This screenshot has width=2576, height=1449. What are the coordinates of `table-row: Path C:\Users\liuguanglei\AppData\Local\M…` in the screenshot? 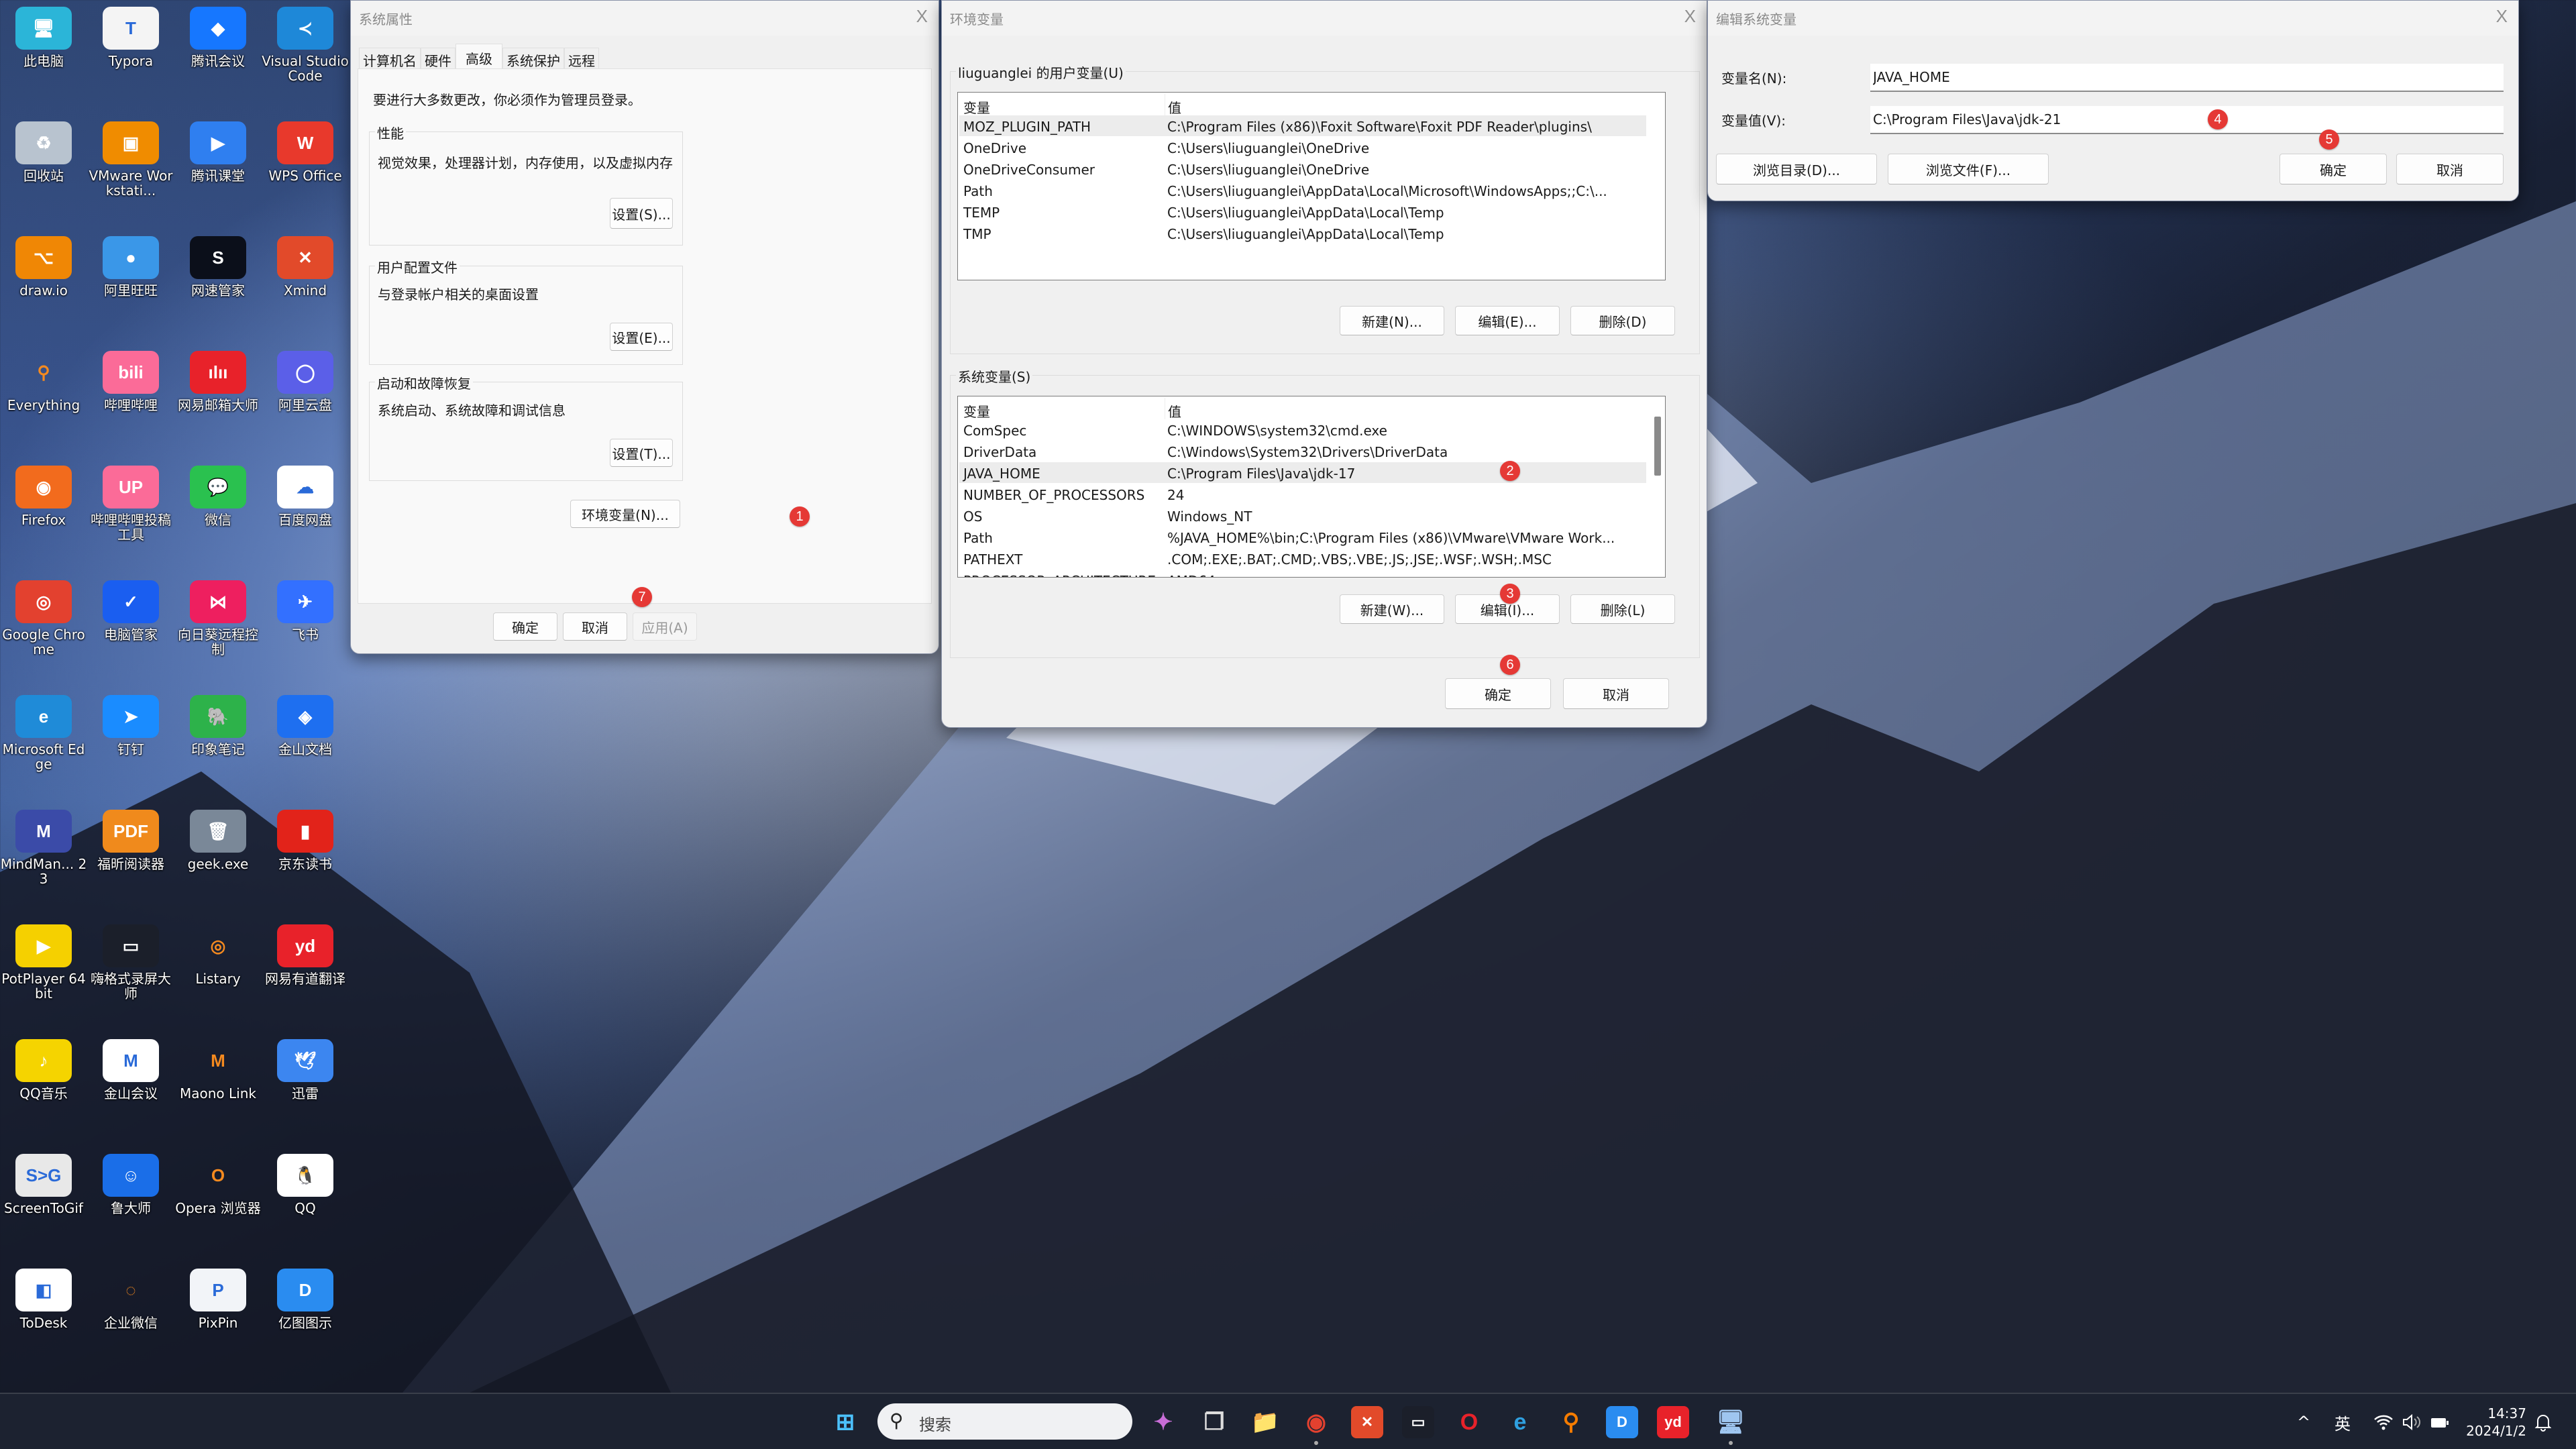 It's located at (1302, 190).